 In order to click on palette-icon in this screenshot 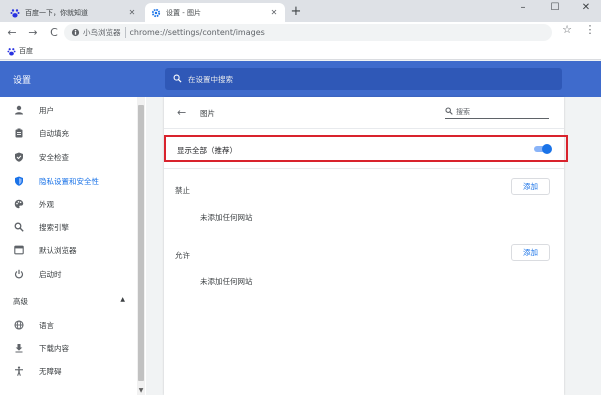, I will do `click(18, 204)`.